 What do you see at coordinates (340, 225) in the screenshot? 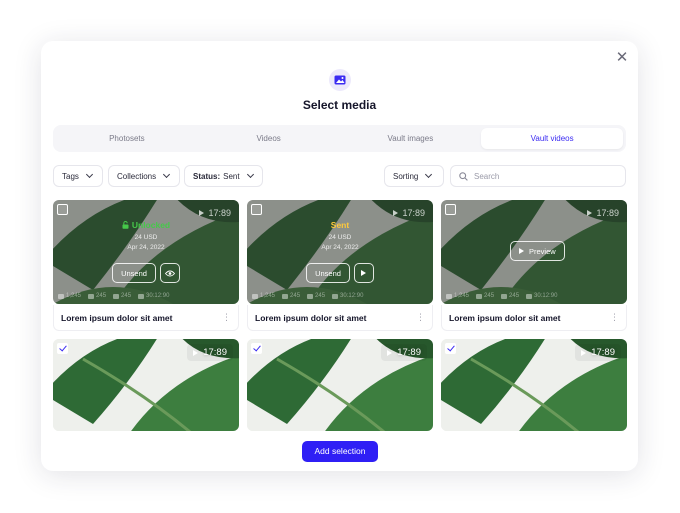
I see `status-text: Sent` at bounding box center [340, 225].